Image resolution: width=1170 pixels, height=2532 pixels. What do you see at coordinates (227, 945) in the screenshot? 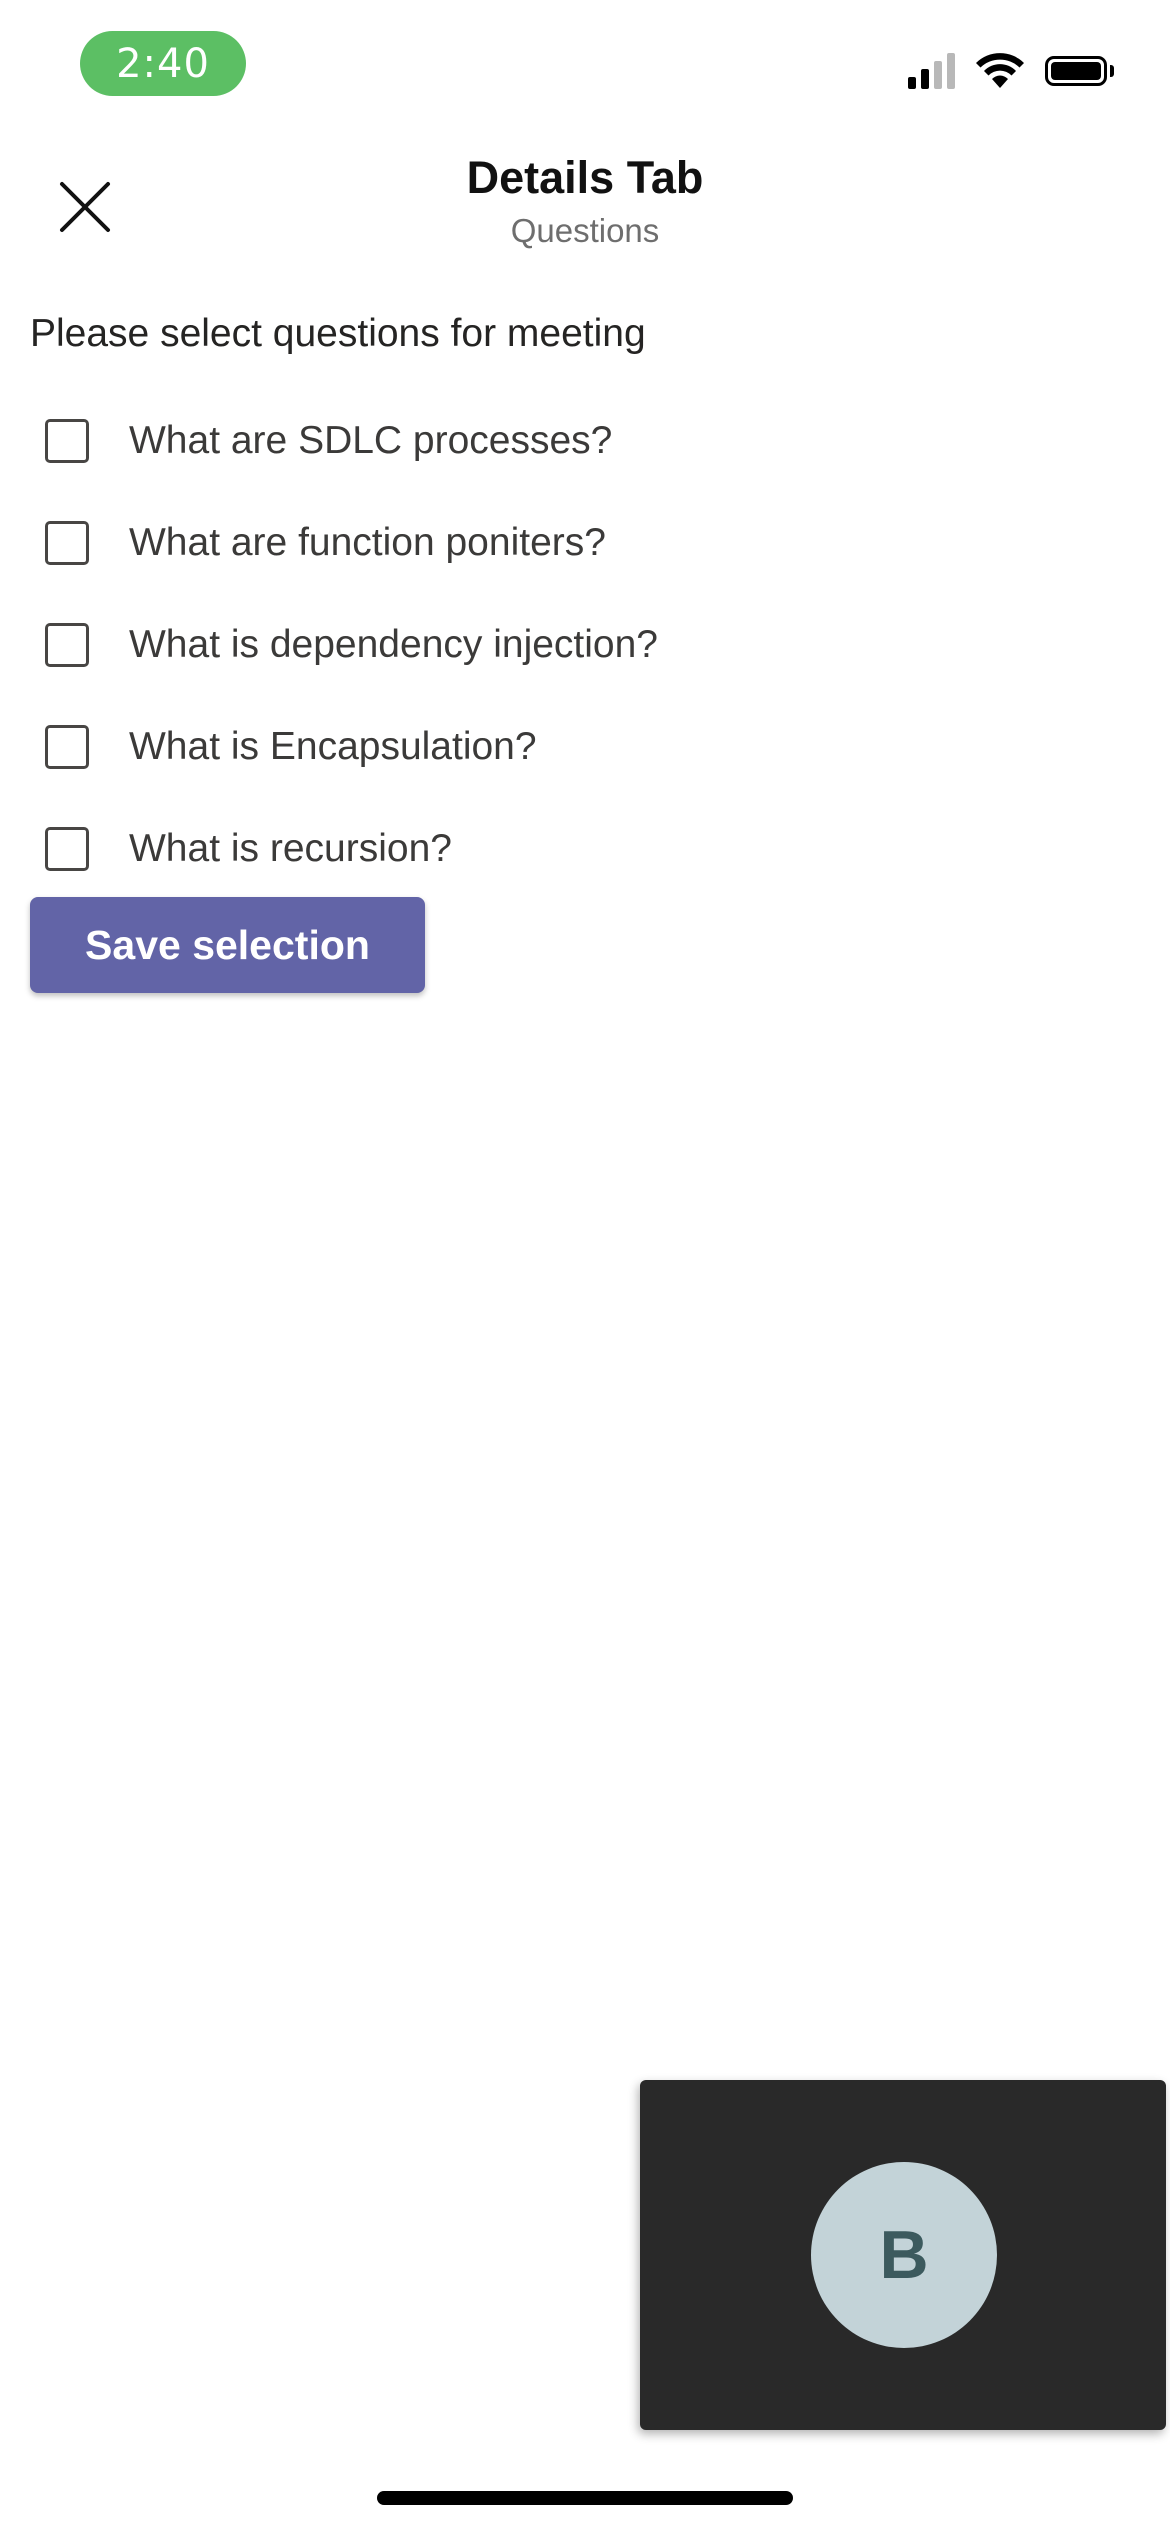
I see `save-selection-button: Save selection` at bounding box center [227, 945].